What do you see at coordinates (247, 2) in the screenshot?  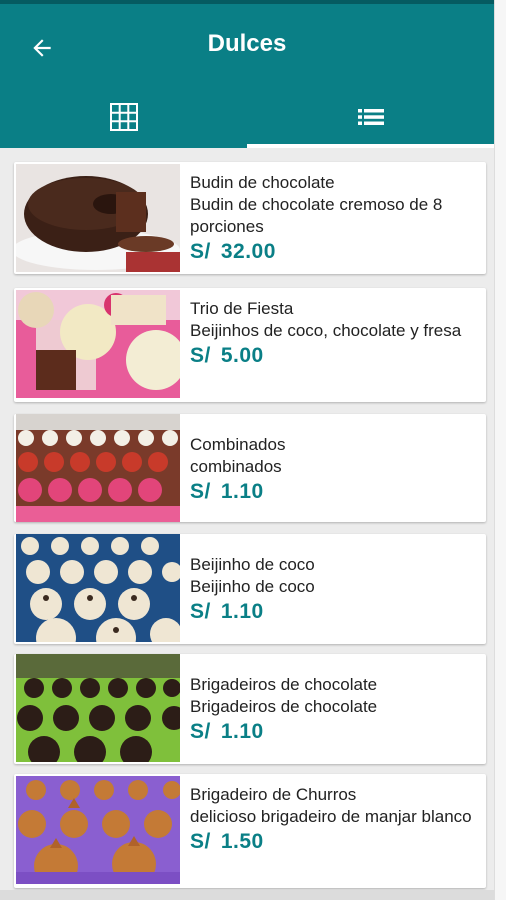 I see `status-strip` at bounding box center [247, 2].